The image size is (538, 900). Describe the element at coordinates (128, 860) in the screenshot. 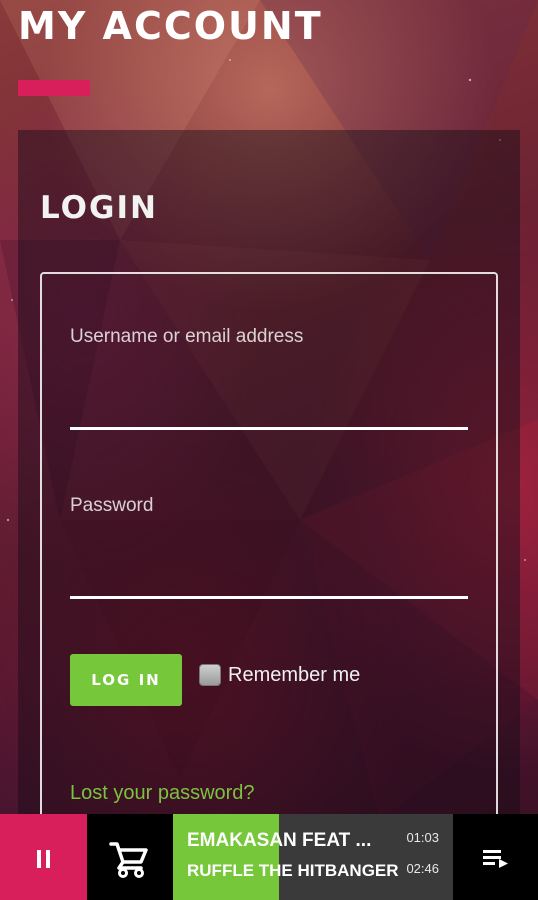

I see `cart-icon` at that location.